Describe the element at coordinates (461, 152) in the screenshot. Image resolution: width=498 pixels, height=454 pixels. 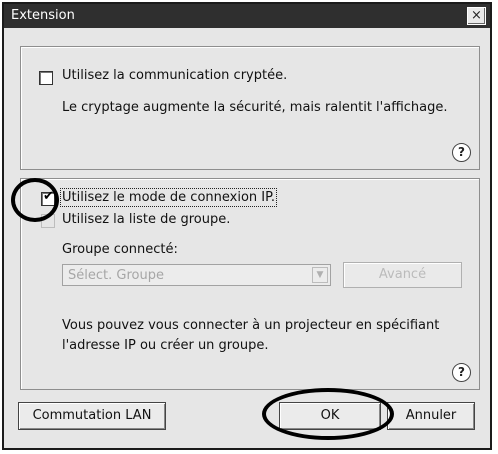
I see `encryption-help-icon: ?` at that location.